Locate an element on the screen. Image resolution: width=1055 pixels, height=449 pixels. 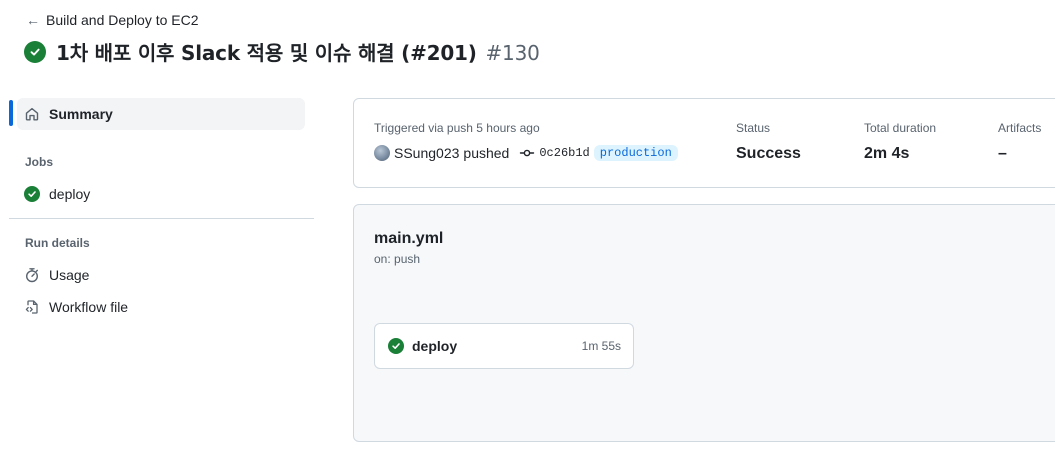
sidebar-item-usage: Usage is located at coordinates (56, 275).